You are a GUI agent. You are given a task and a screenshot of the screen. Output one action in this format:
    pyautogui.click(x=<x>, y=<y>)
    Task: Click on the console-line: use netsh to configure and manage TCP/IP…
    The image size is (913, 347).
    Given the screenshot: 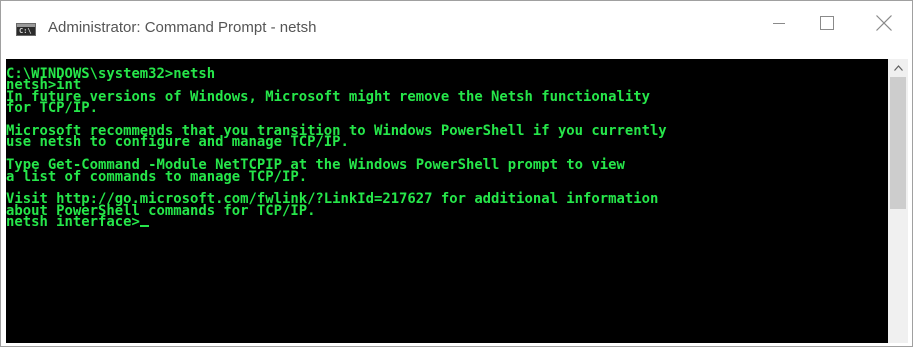 What is the action you would take?
    pyautogui.click(x=177, y=142)
    